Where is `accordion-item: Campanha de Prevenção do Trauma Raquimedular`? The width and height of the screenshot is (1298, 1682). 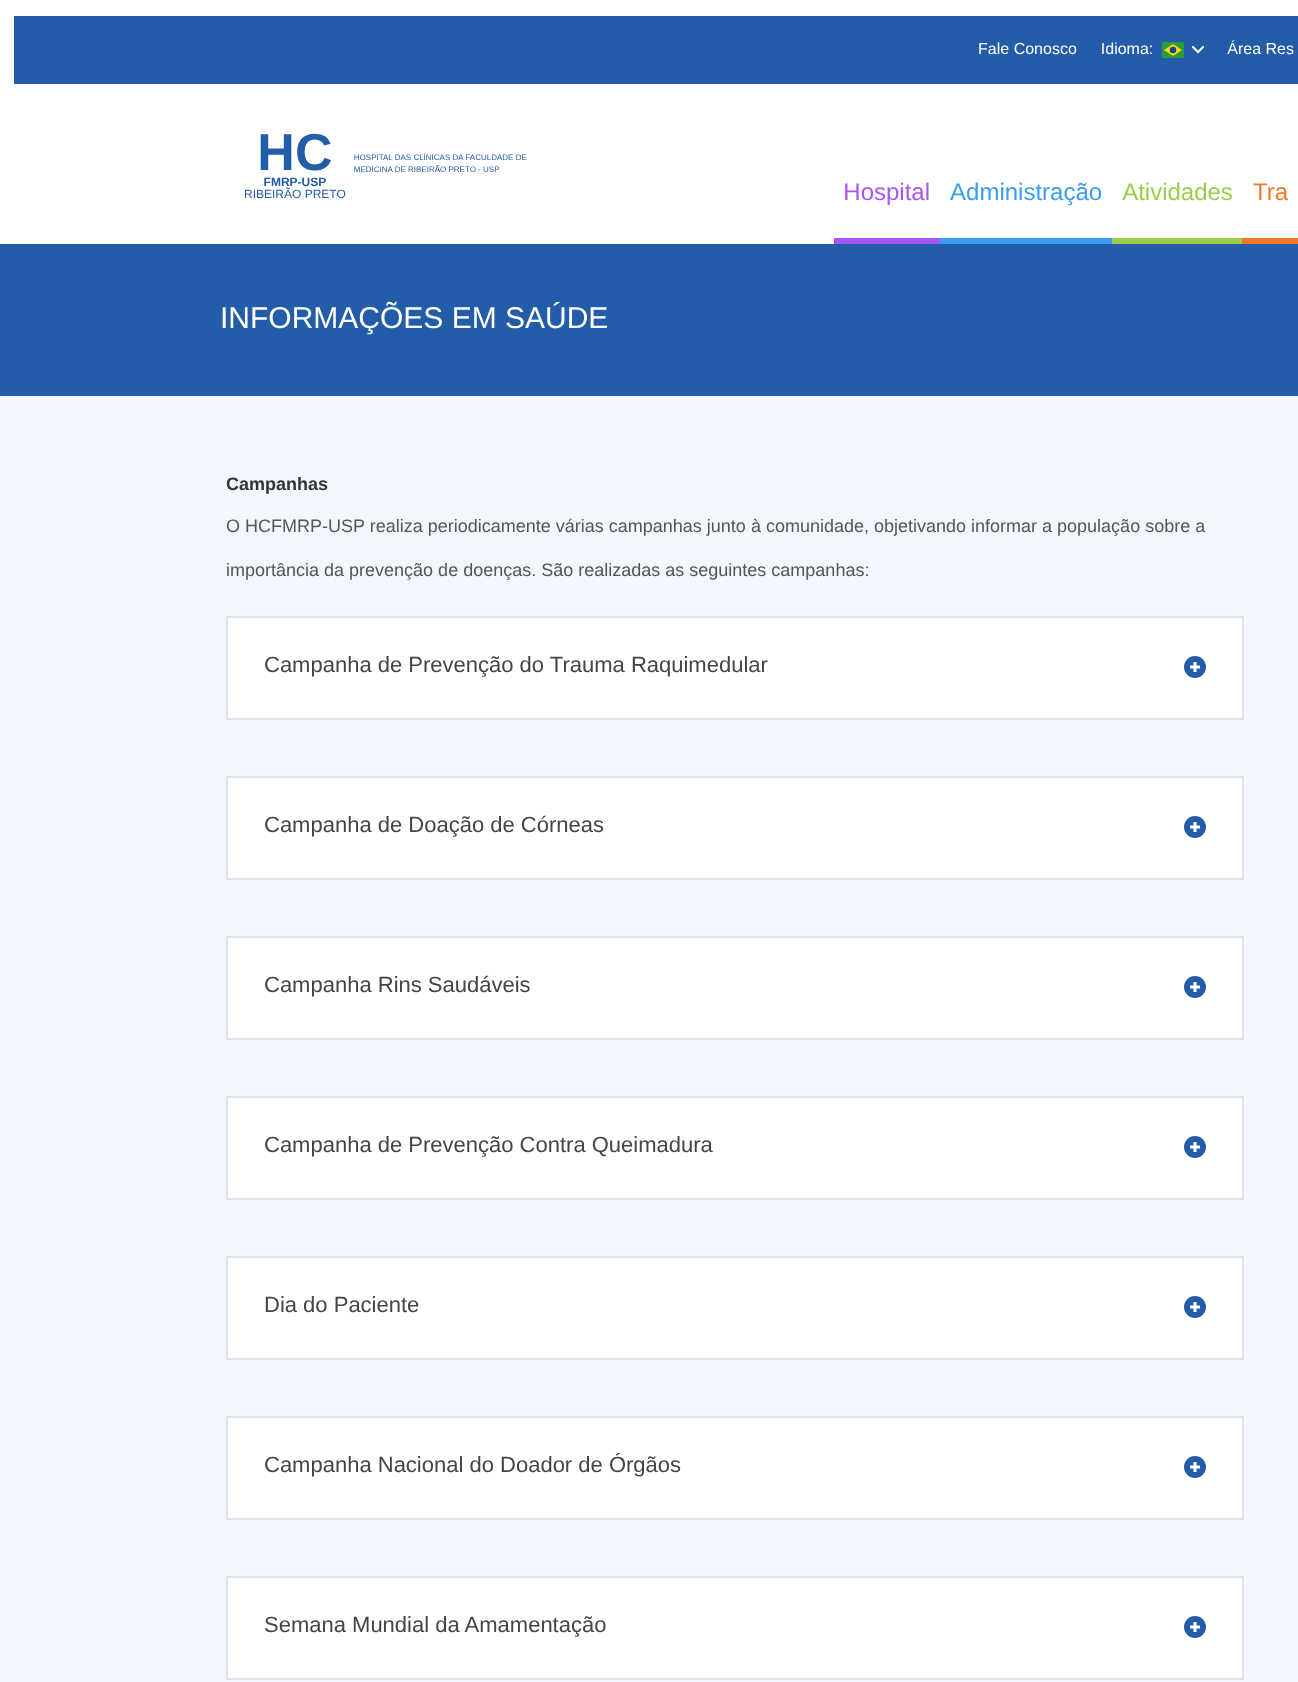 accordion-item: Campanha de Prevenção do Trauma Raquimedular is located at coordinates (735, 667).